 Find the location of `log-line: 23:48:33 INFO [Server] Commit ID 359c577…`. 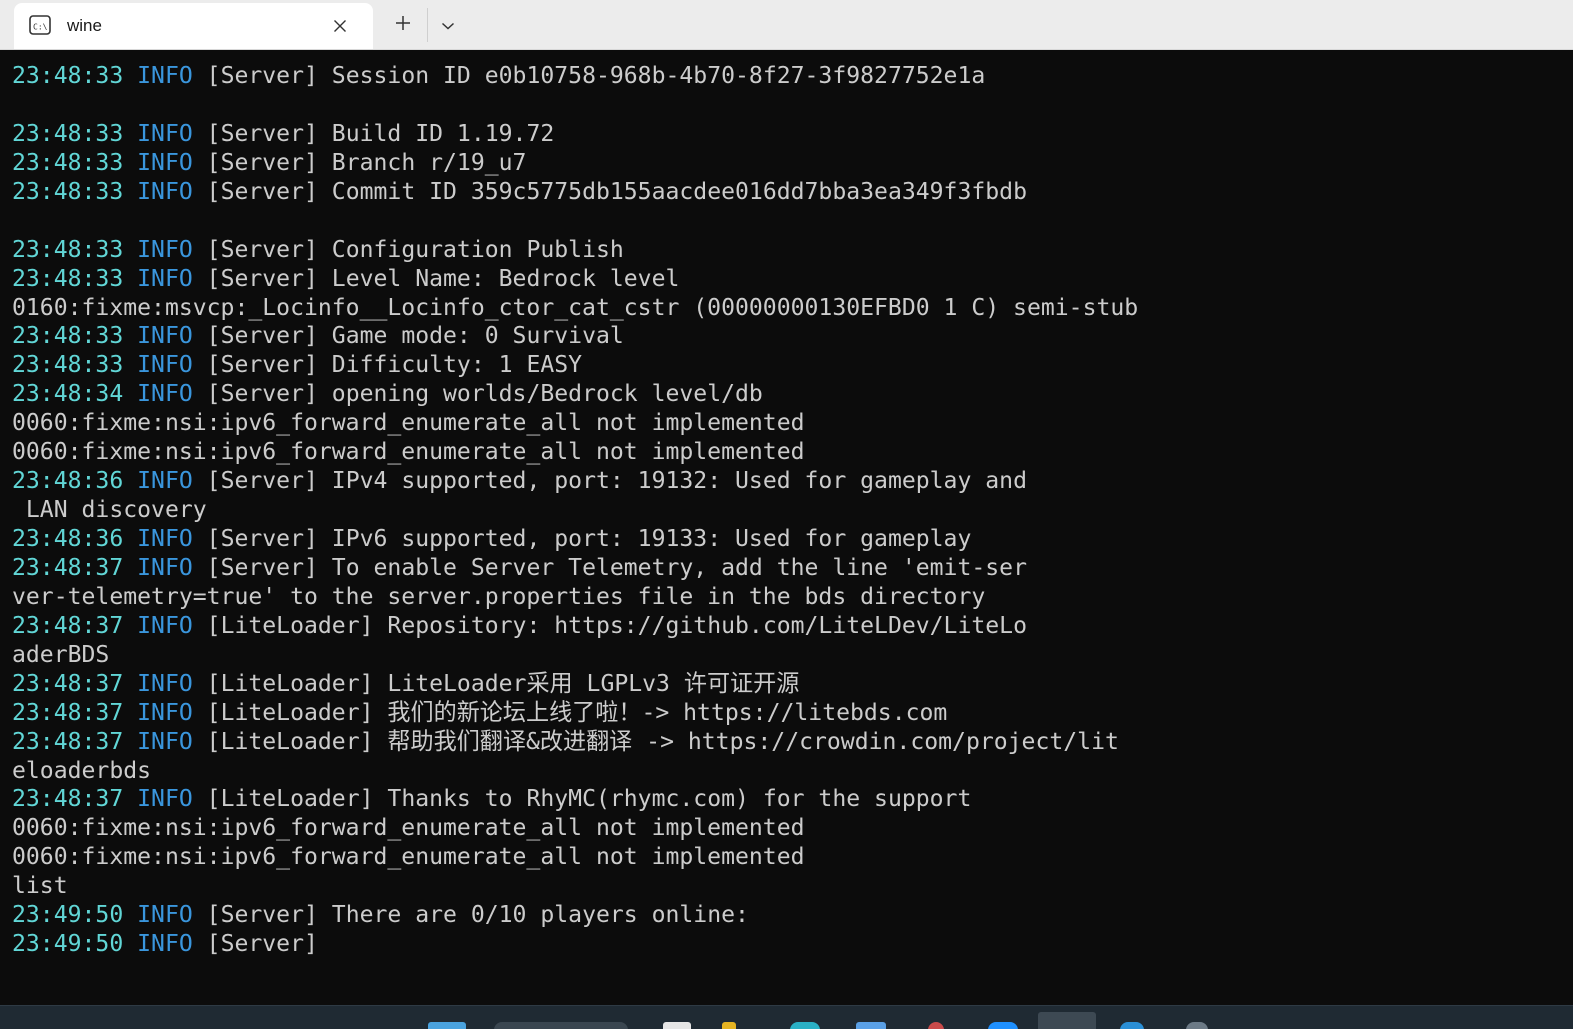

log-line: 23:48:33 INFO [Server] Commit ID 359c577… is located at coordinates (575, 192).